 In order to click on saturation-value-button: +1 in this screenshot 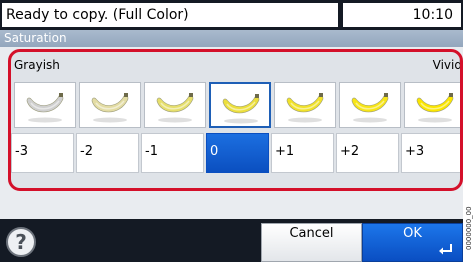, I will do `click(302, 153)`.